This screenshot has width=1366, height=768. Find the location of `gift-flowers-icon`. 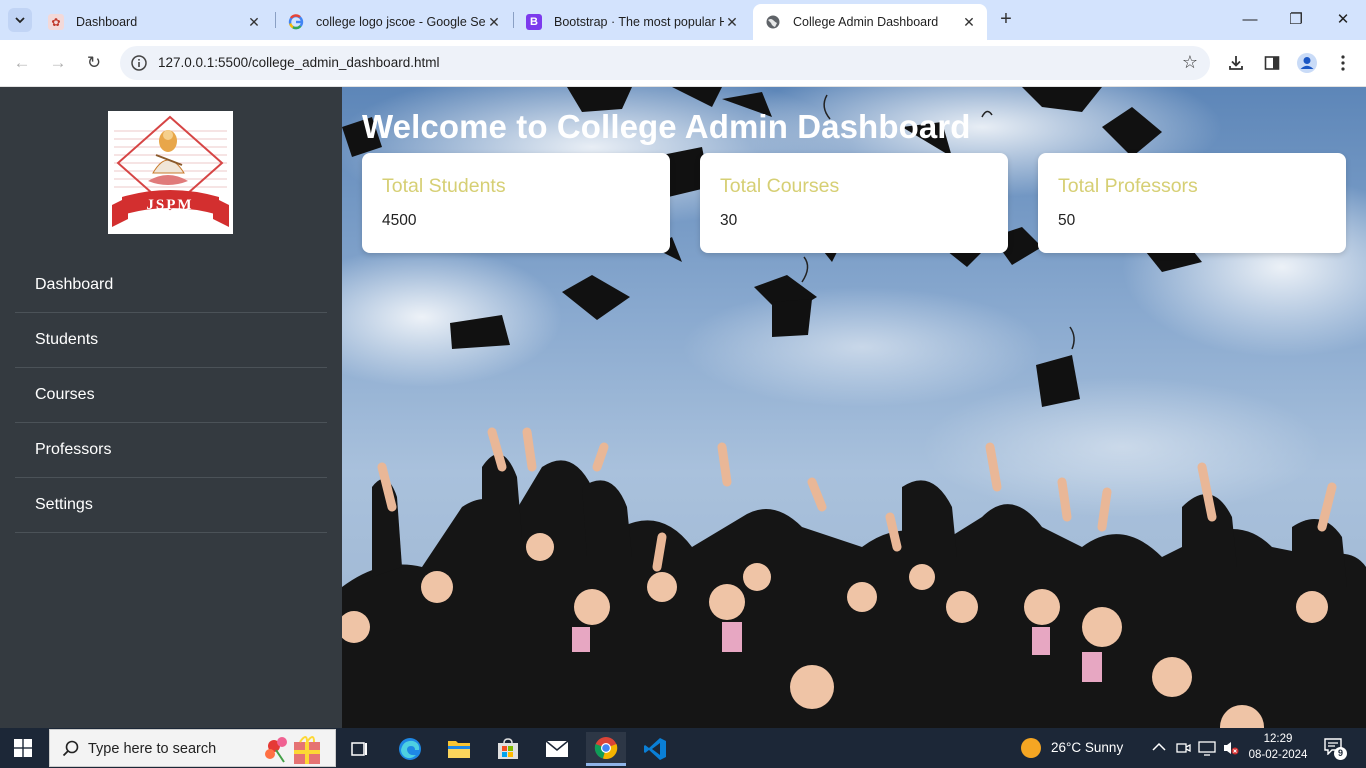

gift-flowers-icon is located at coordinates (292, 750).